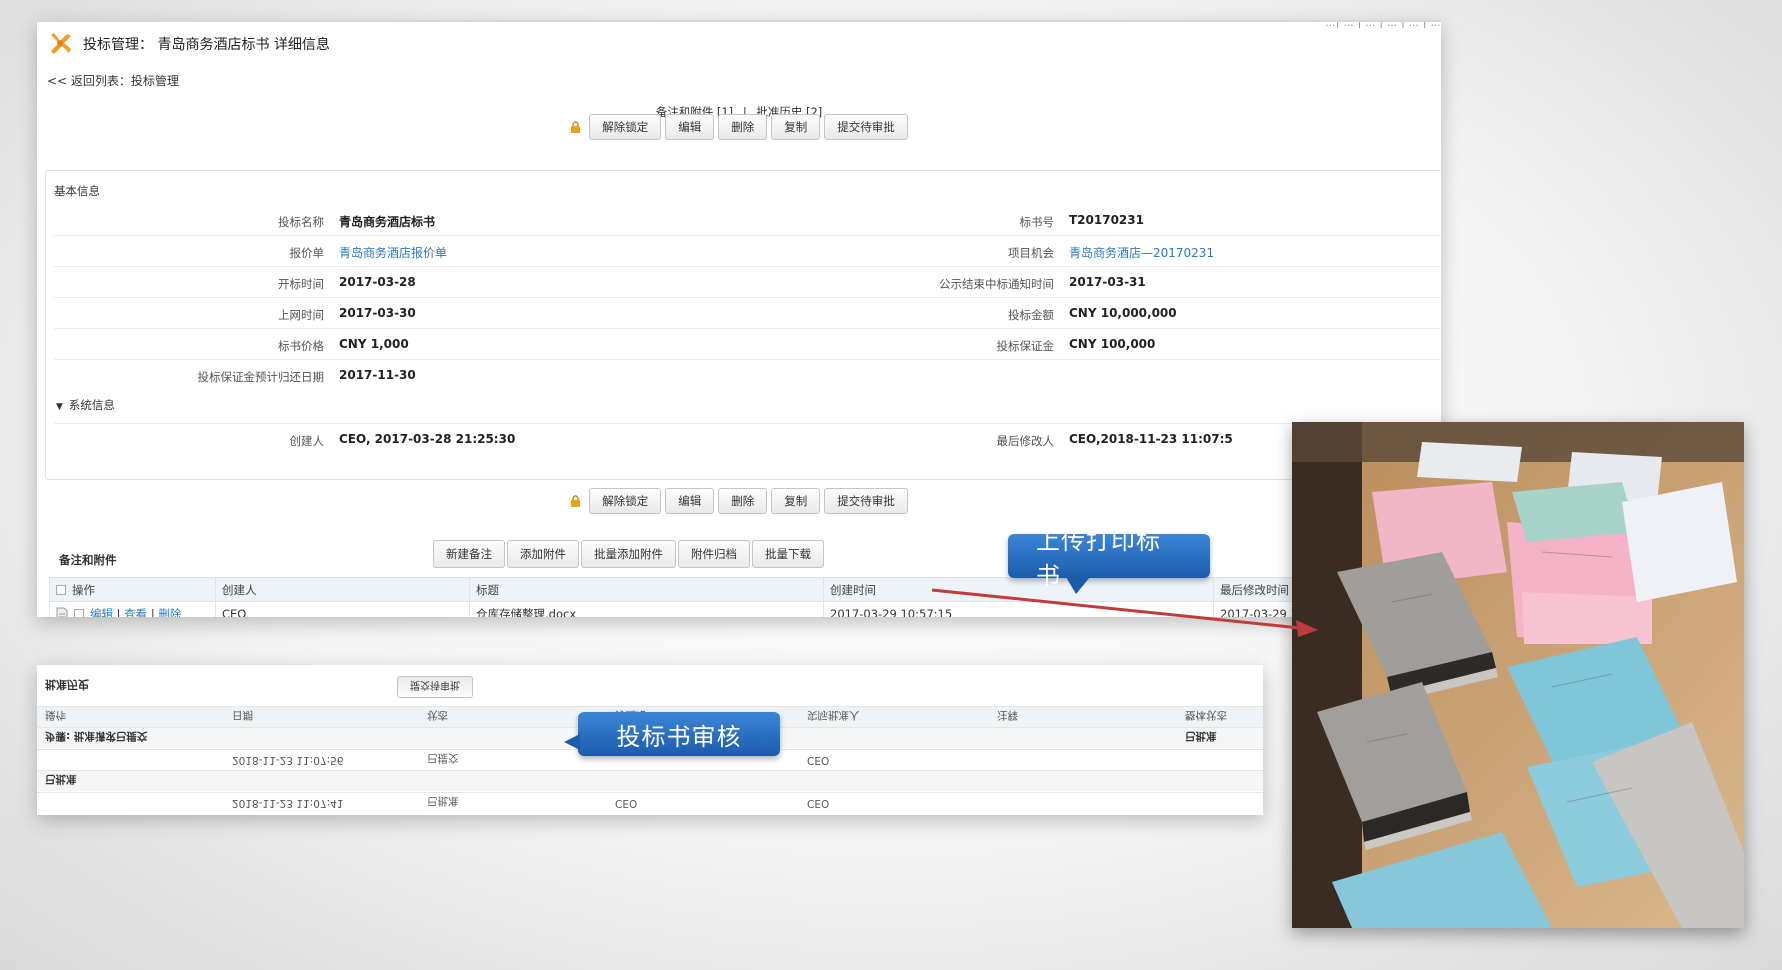  What do you see at coordinates (1141, 252) in the screenshot?
I see `opportunity-link: 青岛商务酒店—20170231` at bounding box center [1141, 252].